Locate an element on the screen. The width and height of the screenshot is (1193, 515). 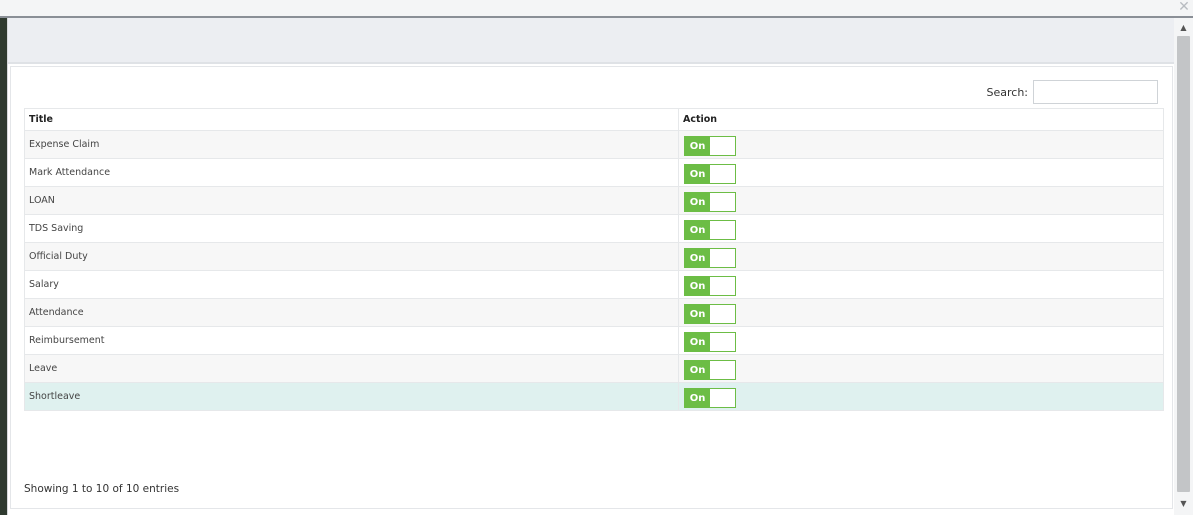
table-row: Mark Attendance On is located at coordinates (594, 172).